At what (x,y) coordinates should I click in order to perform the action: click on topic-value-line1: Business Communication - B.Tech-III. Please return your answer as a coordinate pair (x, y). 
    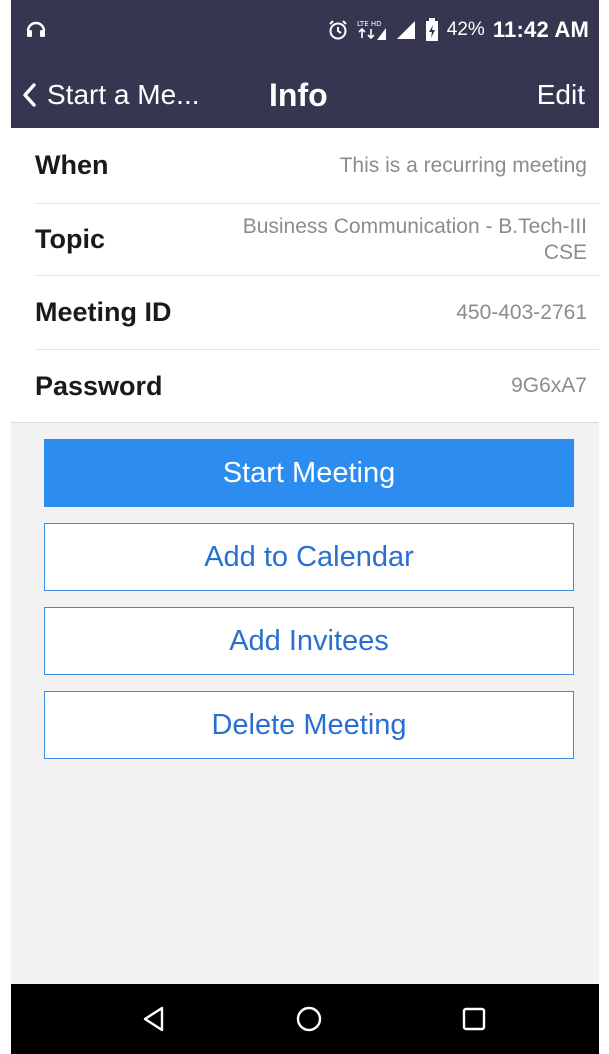
    Looking at the image, I should click on (414, 226).